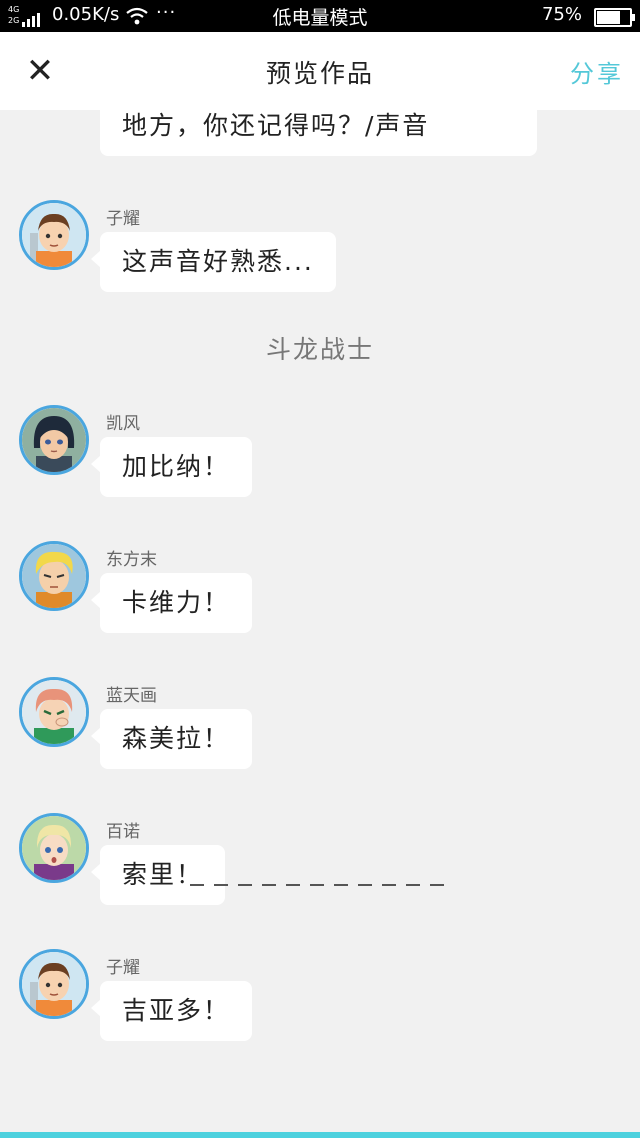  What do you see at coordinates (597, 71) in the screenshot?
I see `share-button: 分享` at bounding box center [597, 71].